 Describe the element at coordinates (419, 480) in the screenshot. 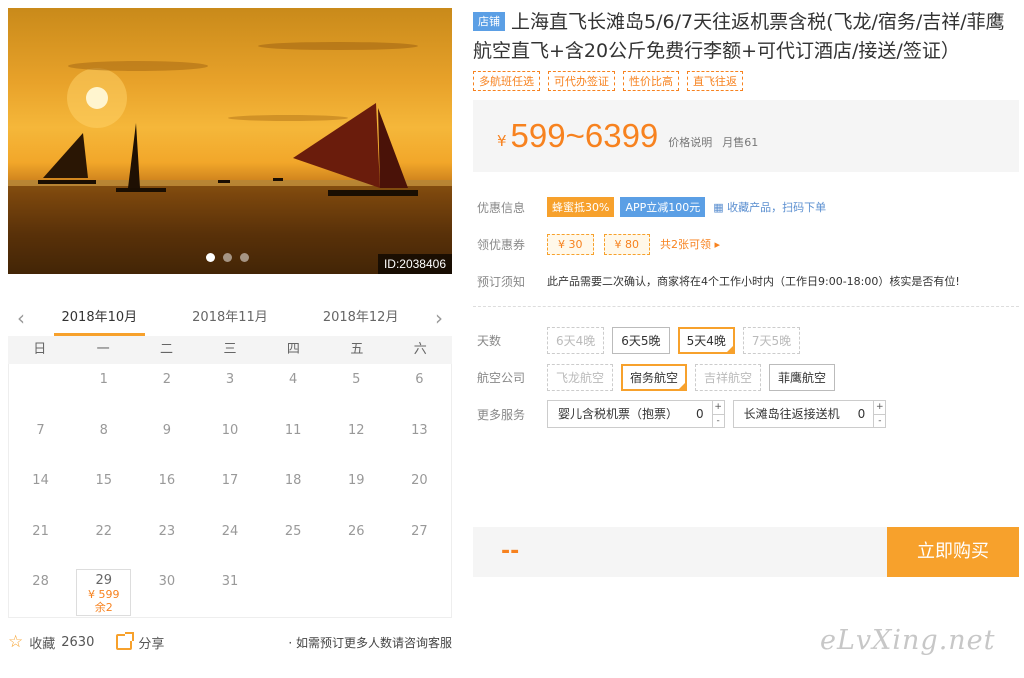

I see `day-number: 20` at that location.